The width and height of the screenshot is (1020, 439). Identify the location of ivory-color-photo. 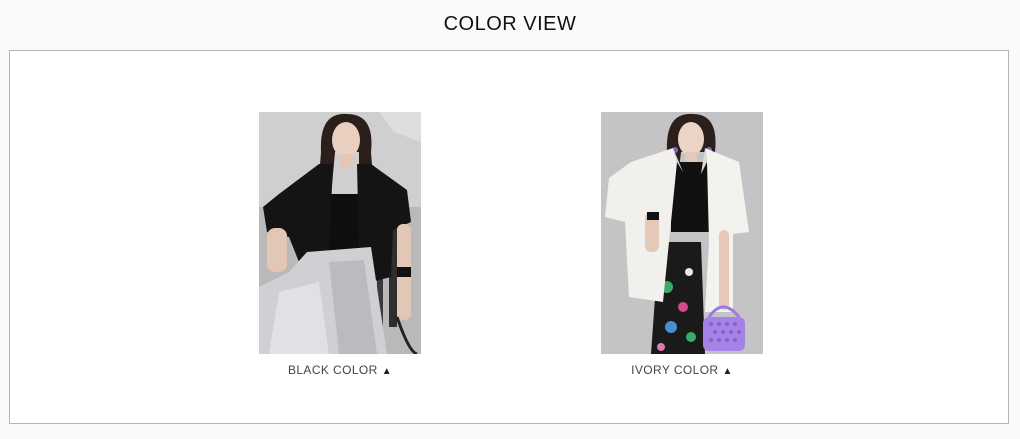
(682, 233).